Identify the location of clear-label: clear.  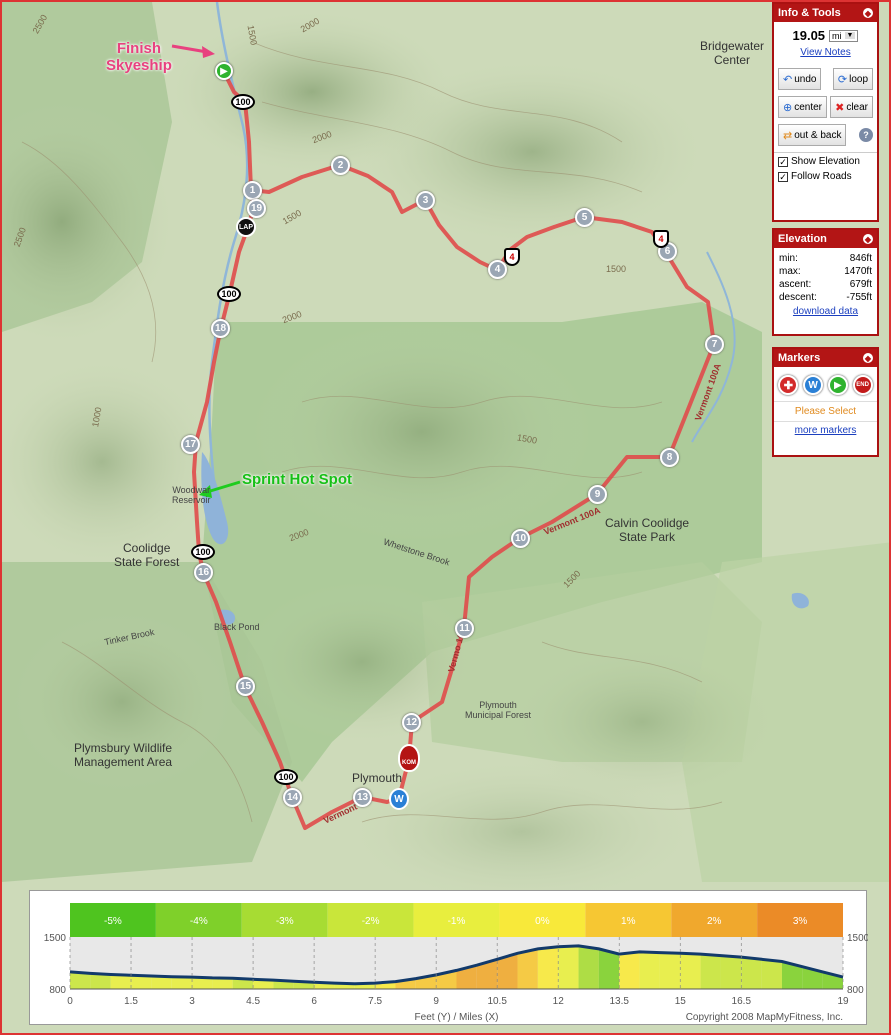
(857, 107).